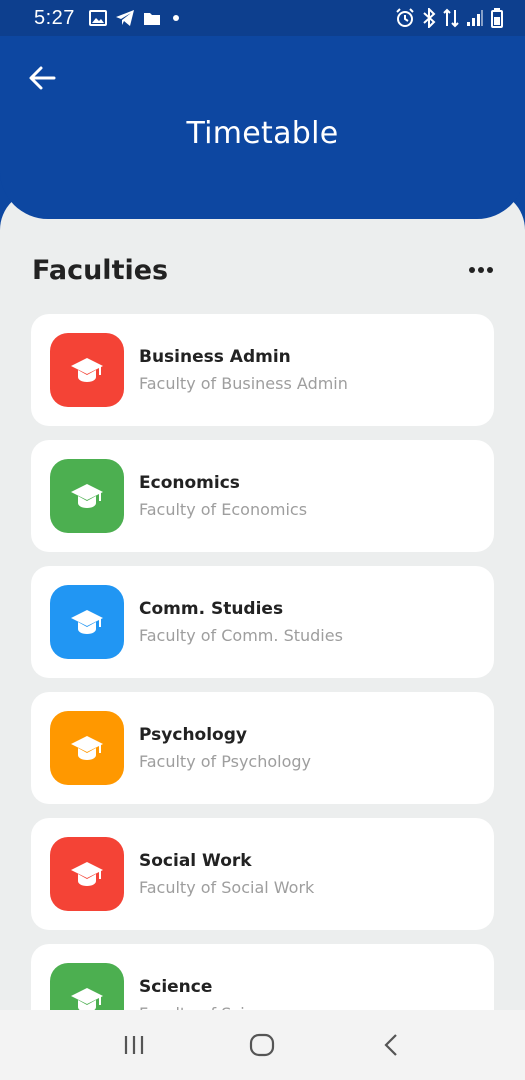  I want to click on faculty-card: Social Work Faculty of Social Work, so click(262, 874).